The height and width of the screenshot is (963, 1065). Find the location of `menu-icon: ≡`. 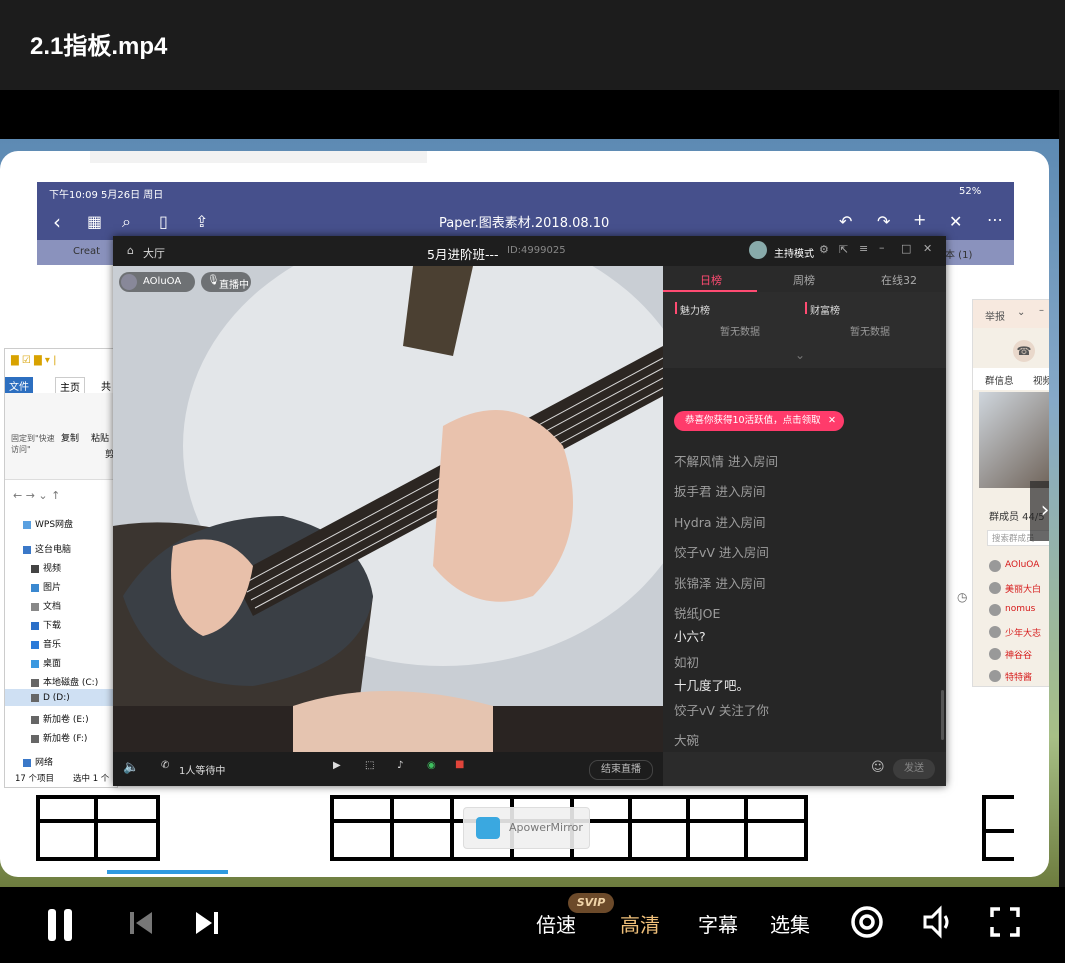

menu-icon: ≡ is located at coordinates (863, 248).